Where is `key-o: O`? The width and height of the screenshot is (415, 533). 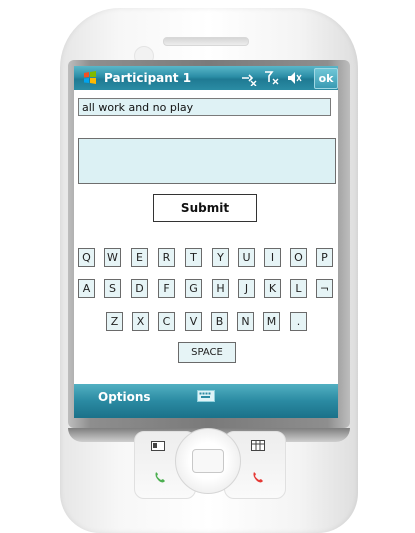
key-o: O is located at coordinates (298, 257).